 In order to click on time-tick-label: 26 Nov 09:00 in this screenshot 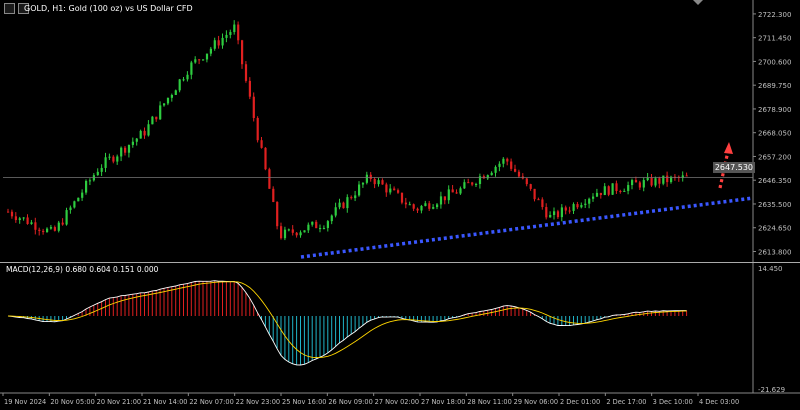, I will do `click(350, 402)`.